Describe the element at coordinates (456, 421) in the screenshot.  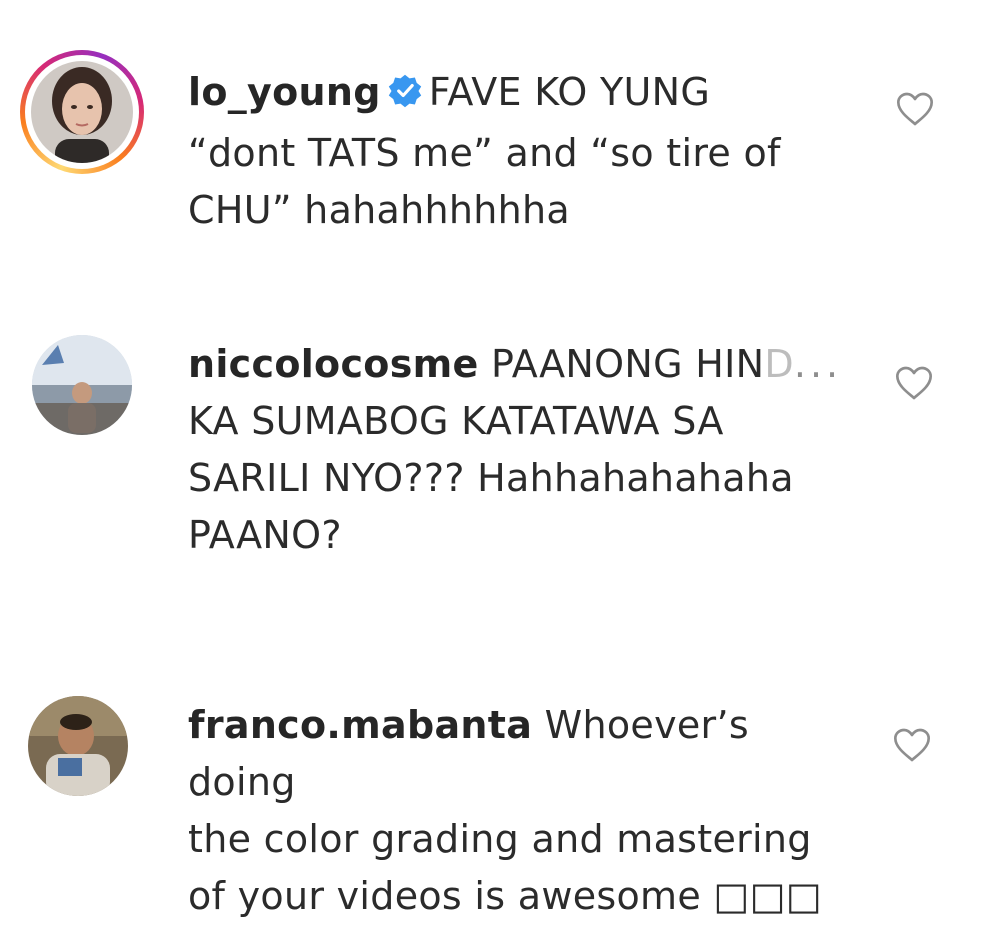
I see `comment-line: KA SUMABOG KATATAWA SA` at that location.